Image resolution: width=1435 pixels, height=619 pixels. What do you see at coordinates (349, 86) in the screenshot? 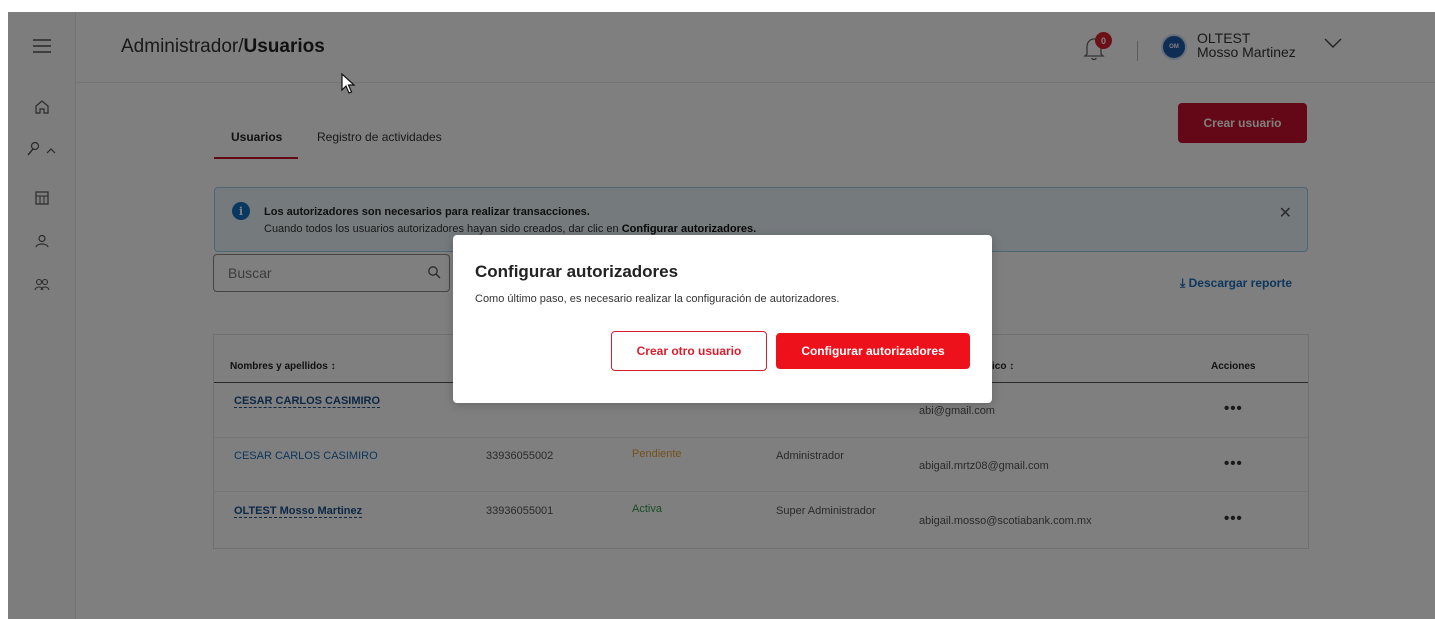
I see `mouse-cursor-icon` at bounding box center [349, 86].